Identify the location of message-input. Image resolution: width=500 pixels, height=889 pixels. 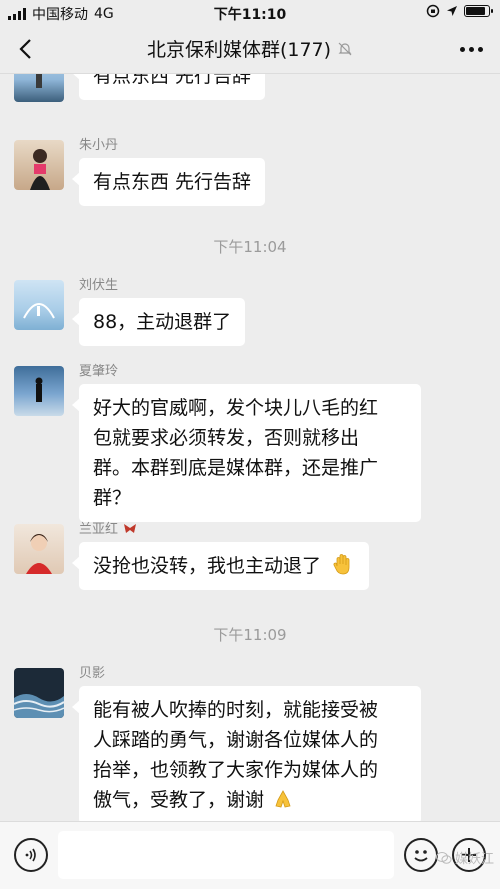
(226, 855).